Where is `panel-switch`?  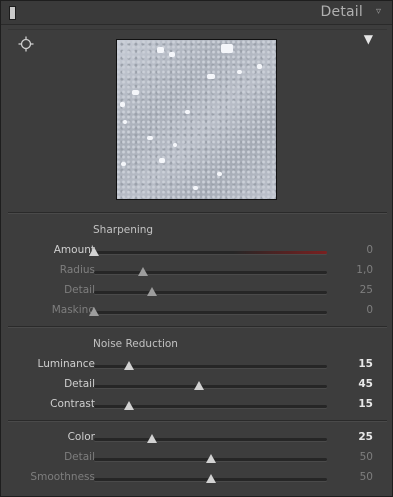 panel-switch is located at coordinates (12, 13).